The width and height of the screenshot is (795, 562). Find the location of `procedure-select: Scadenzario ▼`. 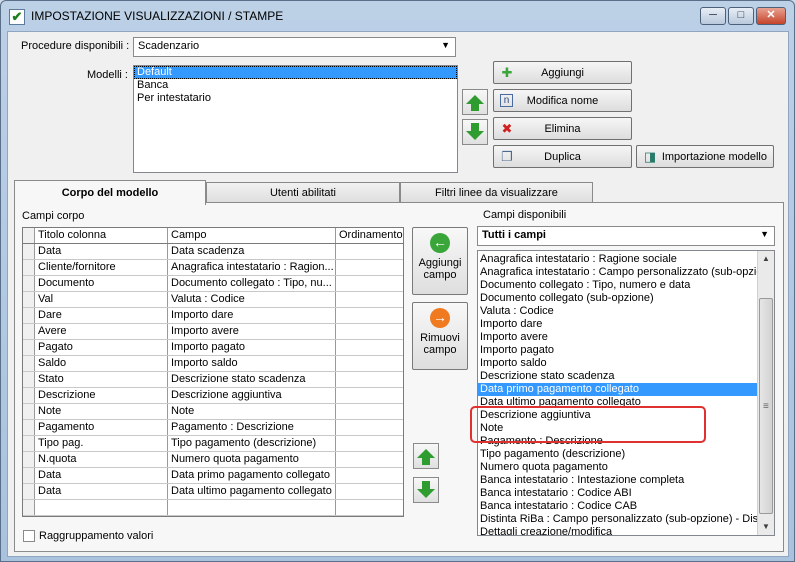

procedure-select: Scadenzario ▼ is located at coordinates (294, 47).